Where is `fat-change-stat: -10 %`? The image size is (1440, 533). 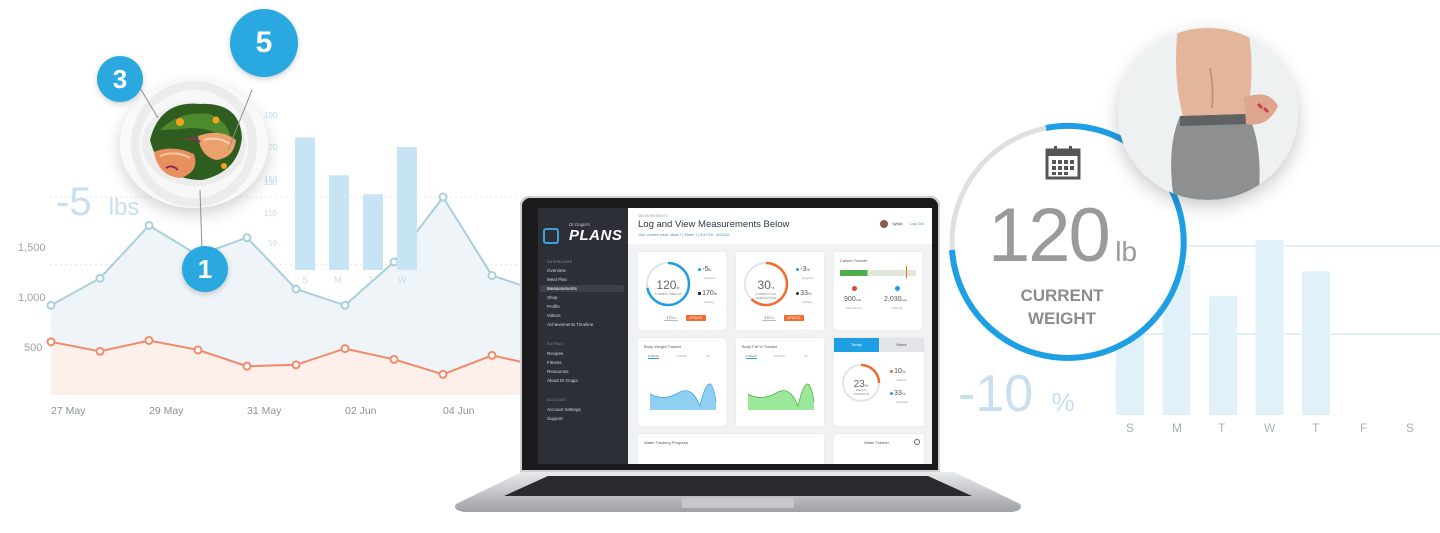 fat-change-stat: -10 % is located at coordinates (1016, 394).